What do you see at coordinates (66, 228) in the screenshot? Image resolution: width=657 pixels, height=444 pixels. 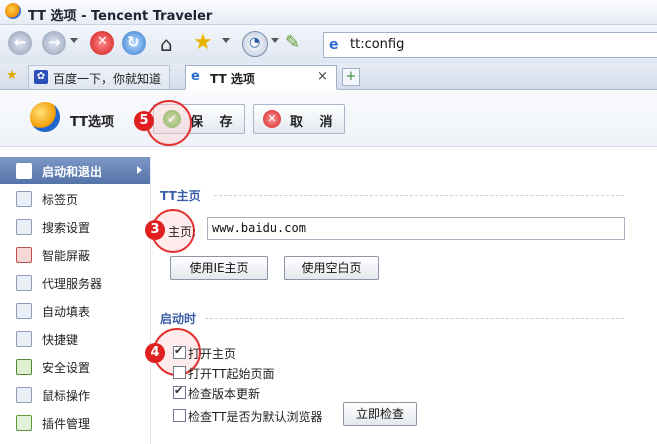 I see `sidebar-item-label: 搜索设置` at bounding box center [66, 228].